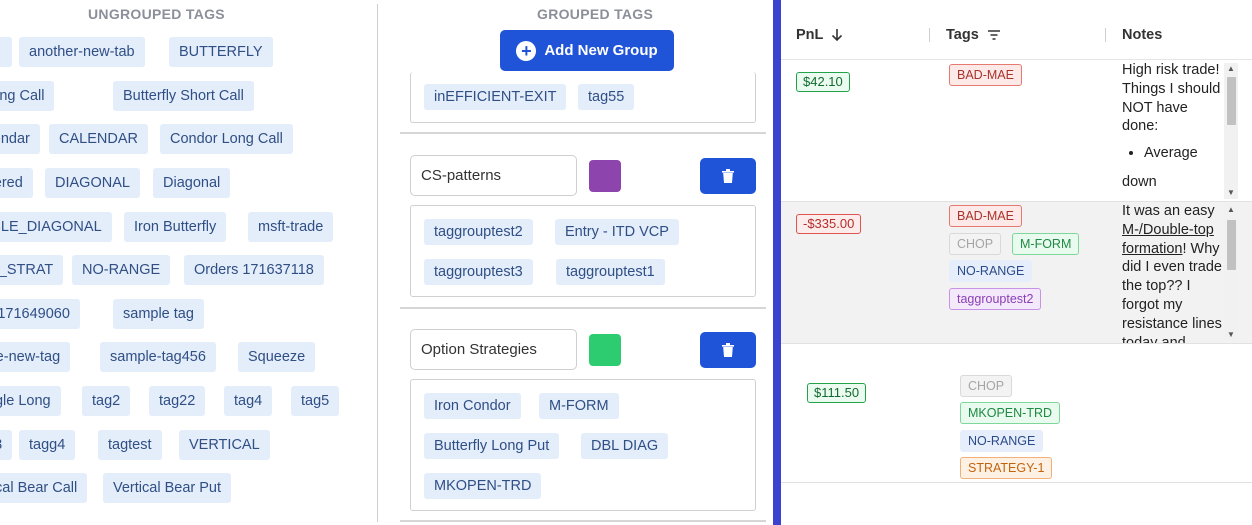 Image resolution: width=1252 pixels, height=525 pixels. I want to click on arrow-down-icon, so click(837, 35).